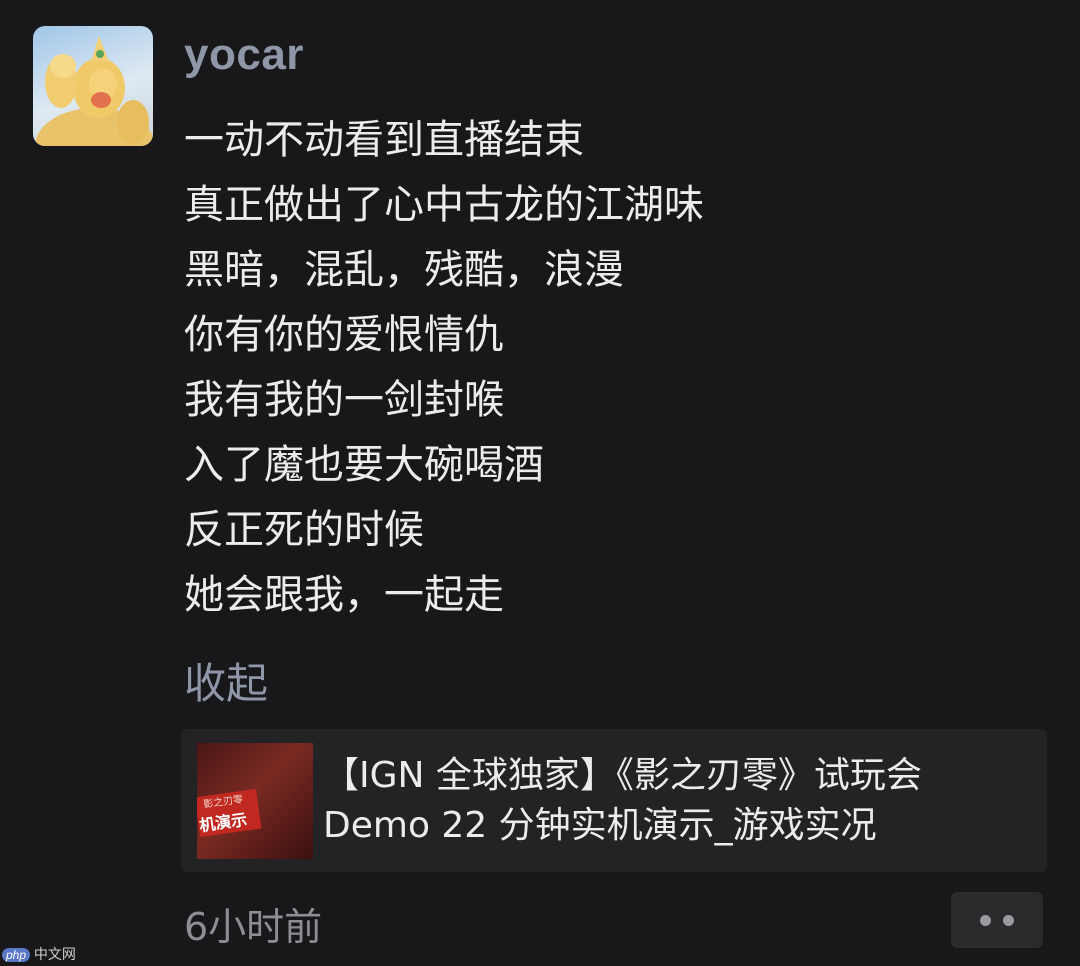 The image size is (1080, 966). What do you see at coordinates (223, 822) in the screenshot?
I see `thumbnail-caption-large: 机演示` at bounding box center [223, 822].